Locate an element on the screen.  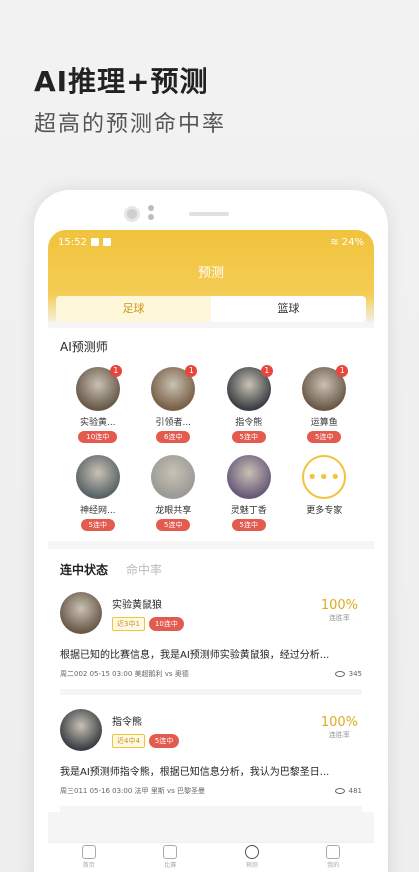
view-count-value: 345 is located at coordinates (355, 674).